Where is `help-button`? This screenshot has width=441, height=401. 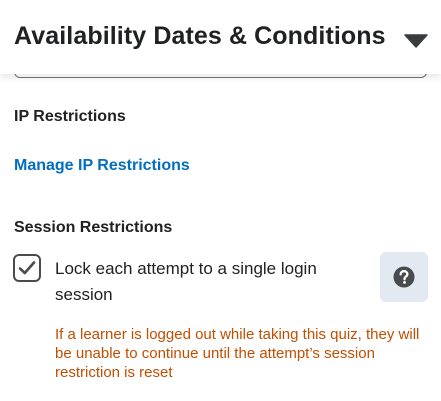 help-button is located at coordinates (404, 277).